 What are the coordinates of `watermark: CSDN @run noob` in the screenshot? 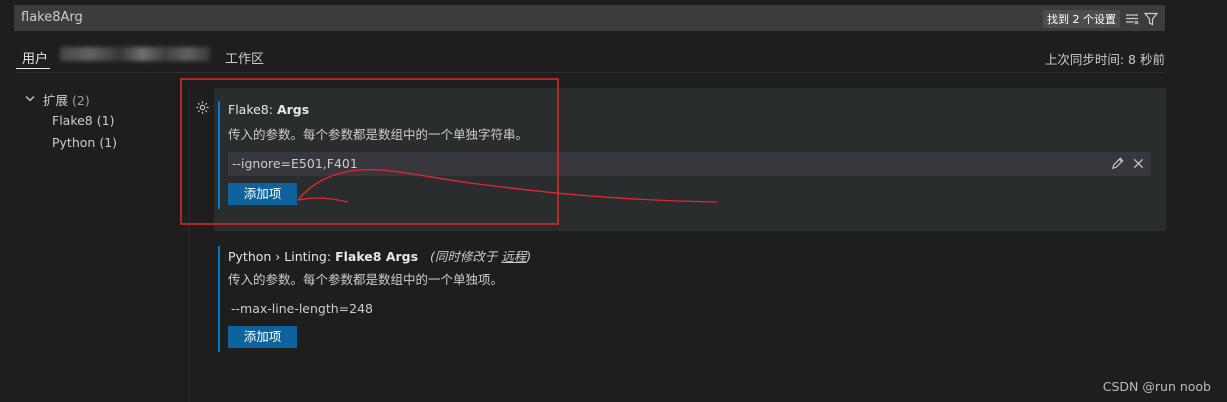 It's located at (1156, 386).